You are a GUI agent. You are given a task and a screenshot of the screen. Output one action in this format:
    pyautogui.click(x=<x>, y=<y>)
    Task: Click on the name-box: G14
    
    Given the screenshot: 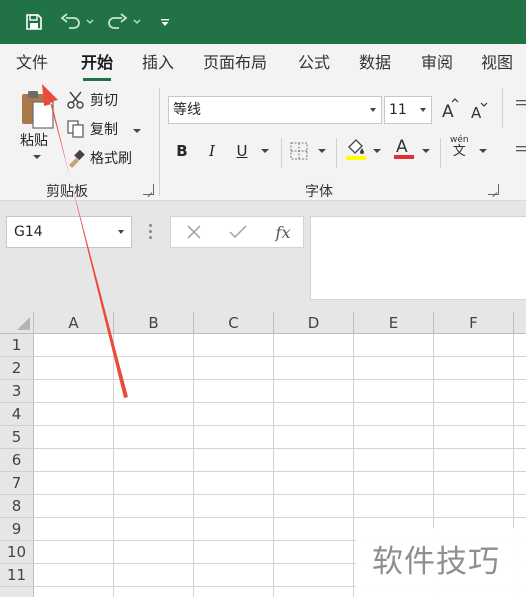 What is the action you would take?
    pyautogui.click(x=69, y=232)
    